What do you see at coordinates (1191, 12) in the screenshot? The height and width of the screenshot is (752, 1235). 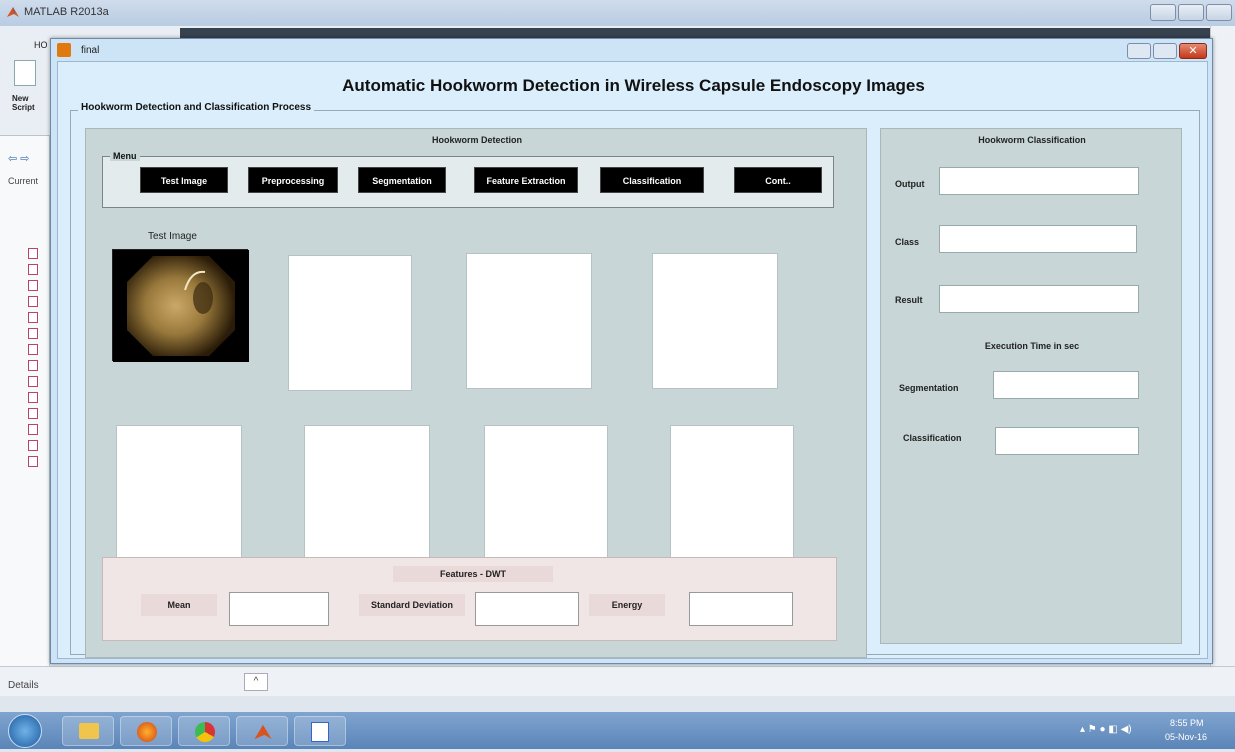 I see `matlab-restore-button` at bounding box center [1191, 12].